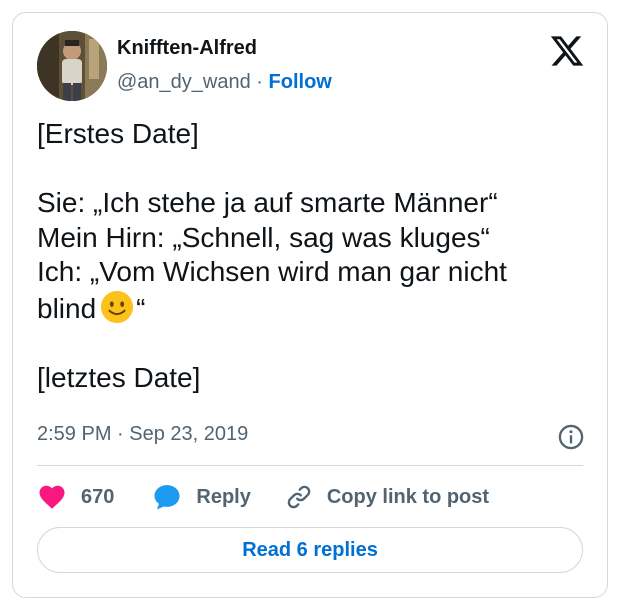 The height and width of the screenshot is (610, 620). I want to click on tweet-line: Sie: „Ich stehe ja auf smarte Männer“, so click(267, 202).